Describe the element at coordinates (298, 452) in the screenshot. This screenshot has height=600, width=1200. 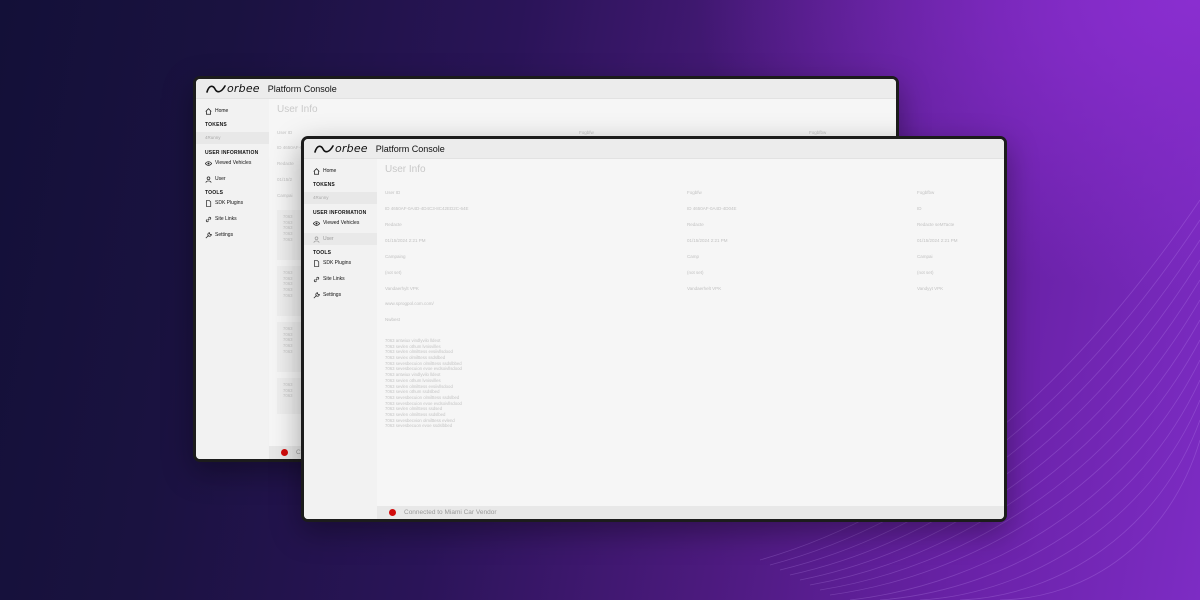
I see `status-text: C` at that location.